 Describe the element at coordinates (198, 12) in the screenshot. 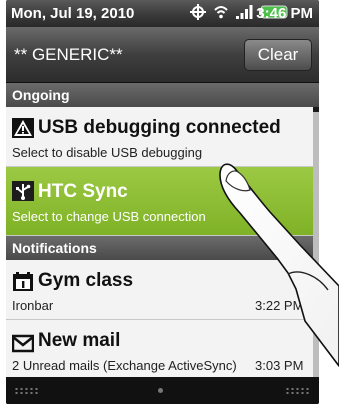

I see `gps-icon` at that location.